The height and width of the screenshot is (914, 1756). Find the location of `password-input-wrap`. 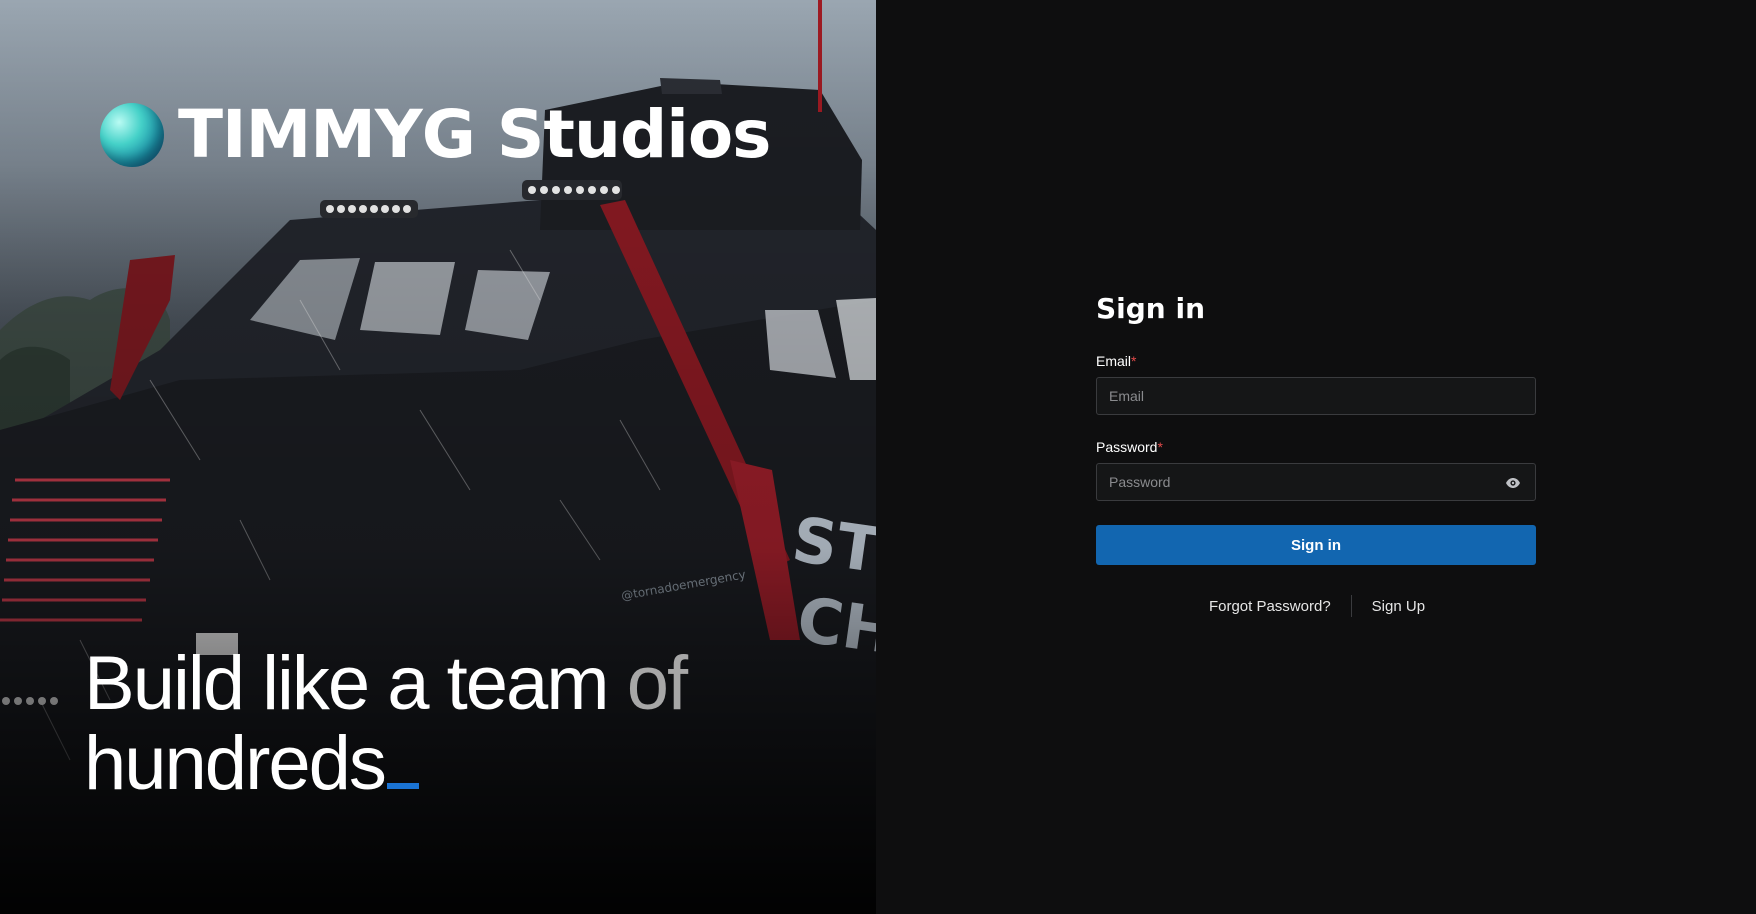

password-input-wrap is located at coordinates (1316, 482).